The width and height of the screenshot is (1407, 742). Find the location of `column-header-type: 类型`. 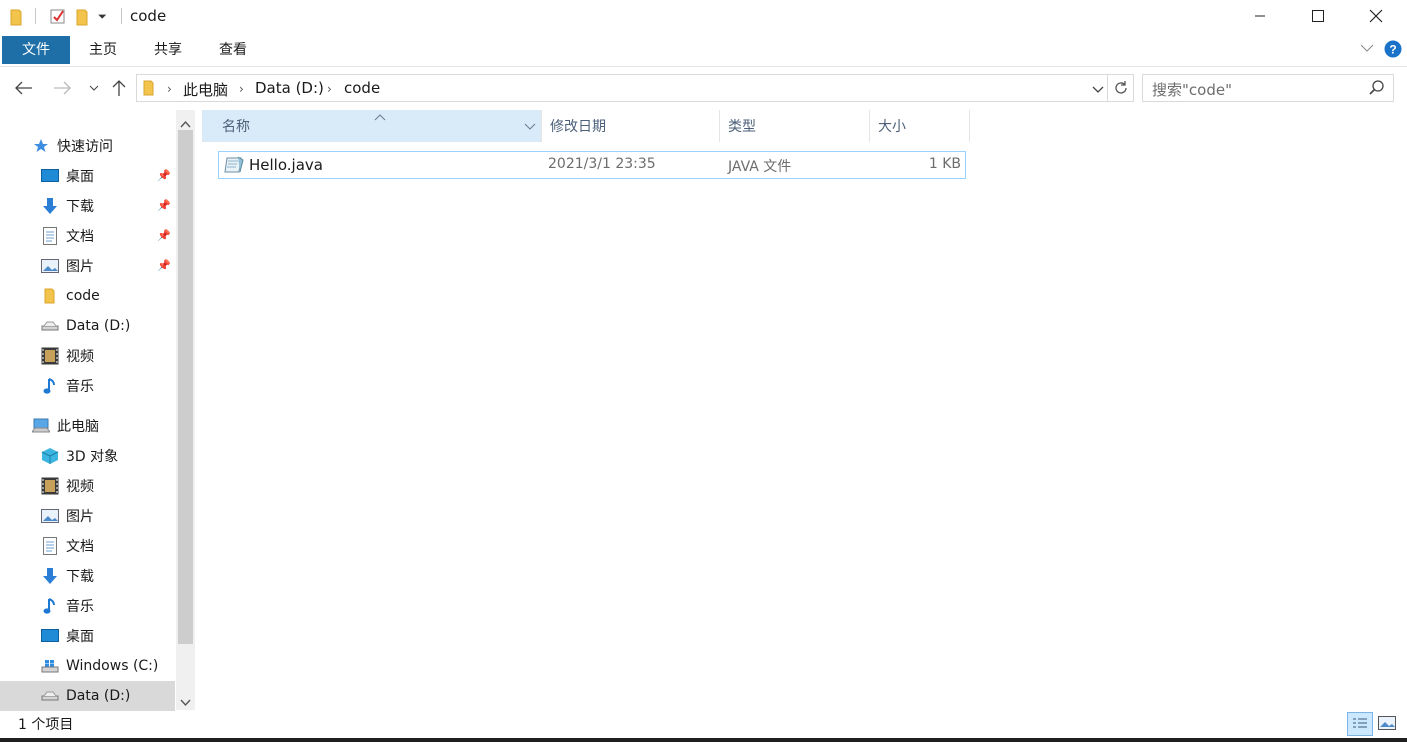

column-header-type: 类型 is located at coordinates (795, 126).